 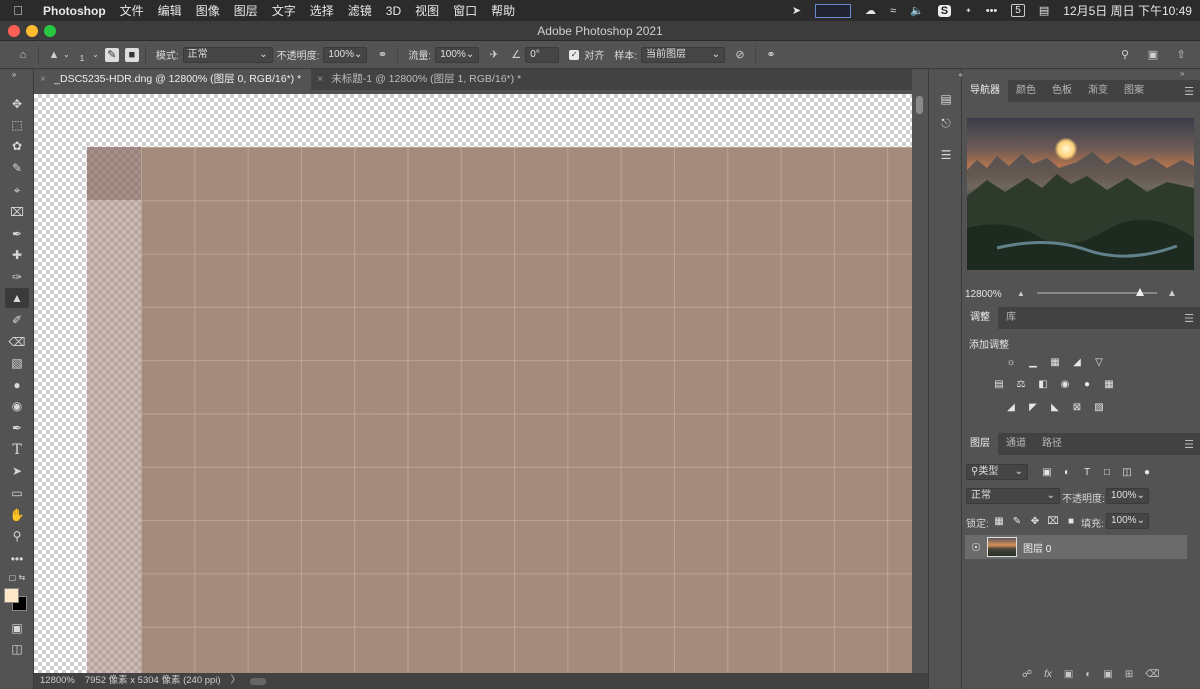 What do you see at coordinates (1127, 10) in the screenshot?
I see `clock: 12月5日 周日 下午10:49` at bounding box center [1127, 10].